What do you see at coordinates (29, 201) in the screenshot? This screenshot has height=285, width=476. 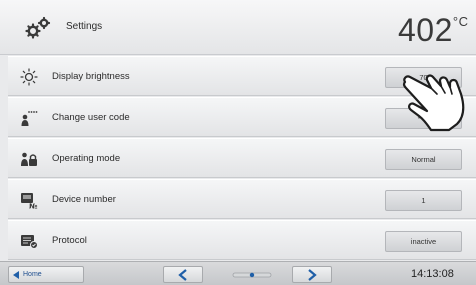 I see `device-number-icon: №` at bounding box center [29, 201].